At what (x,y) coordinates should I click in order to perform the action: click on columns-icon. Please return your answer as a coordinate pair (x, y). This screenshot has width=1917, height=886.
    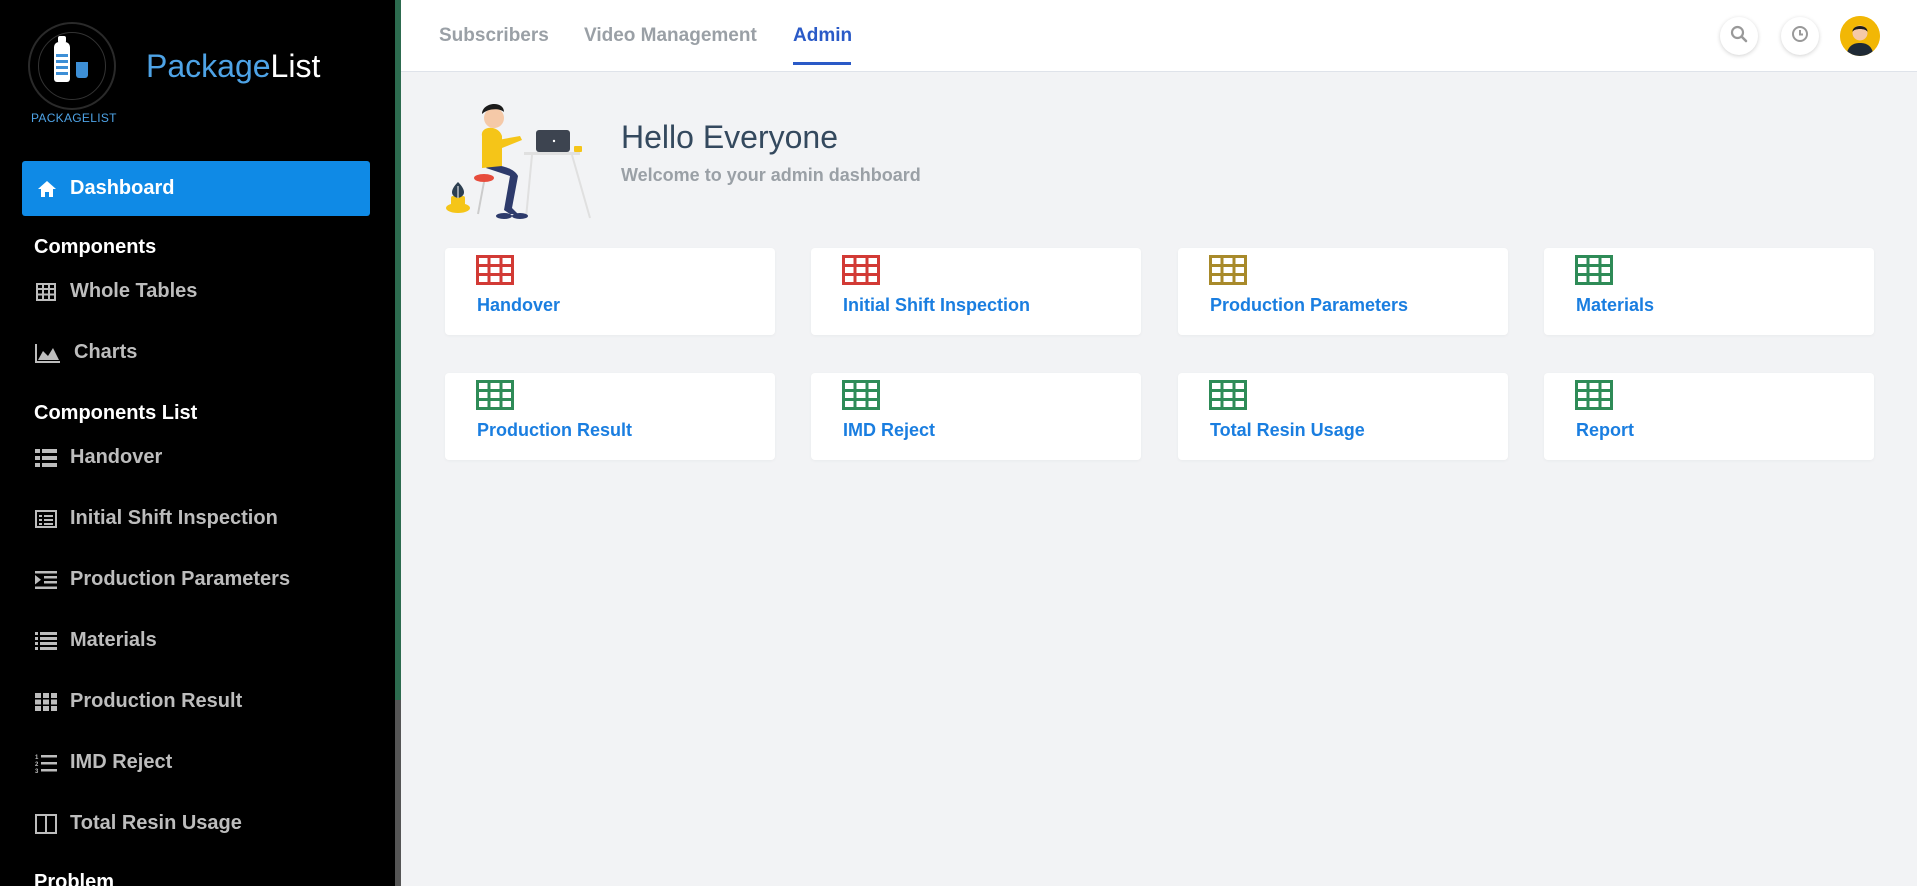
    Looking at the image, I should click on (46, 823).